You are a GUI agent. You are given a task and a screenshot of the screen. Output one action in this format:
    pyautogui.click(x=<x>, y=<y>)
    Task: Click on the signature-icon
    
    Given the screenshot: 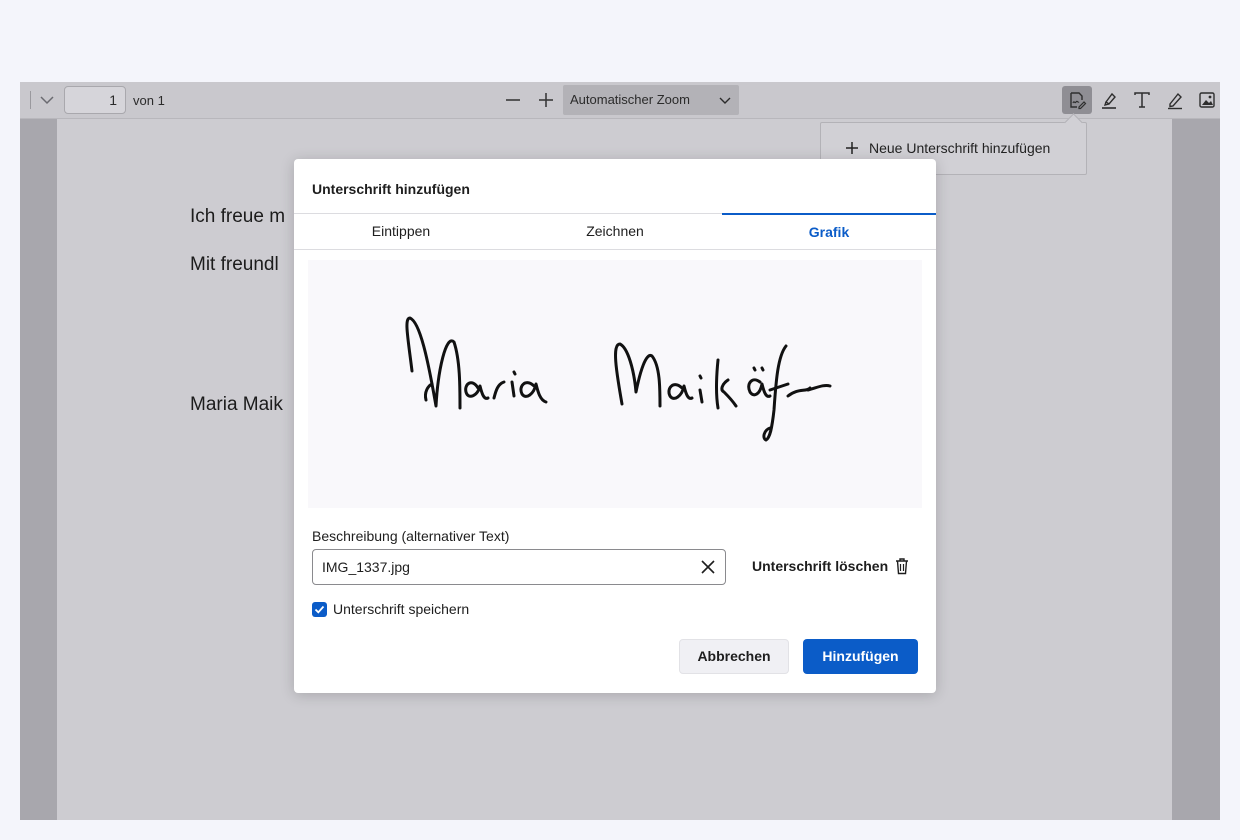 What is the action you would take?
    pyautogui.click(x=1078, y=101)
    